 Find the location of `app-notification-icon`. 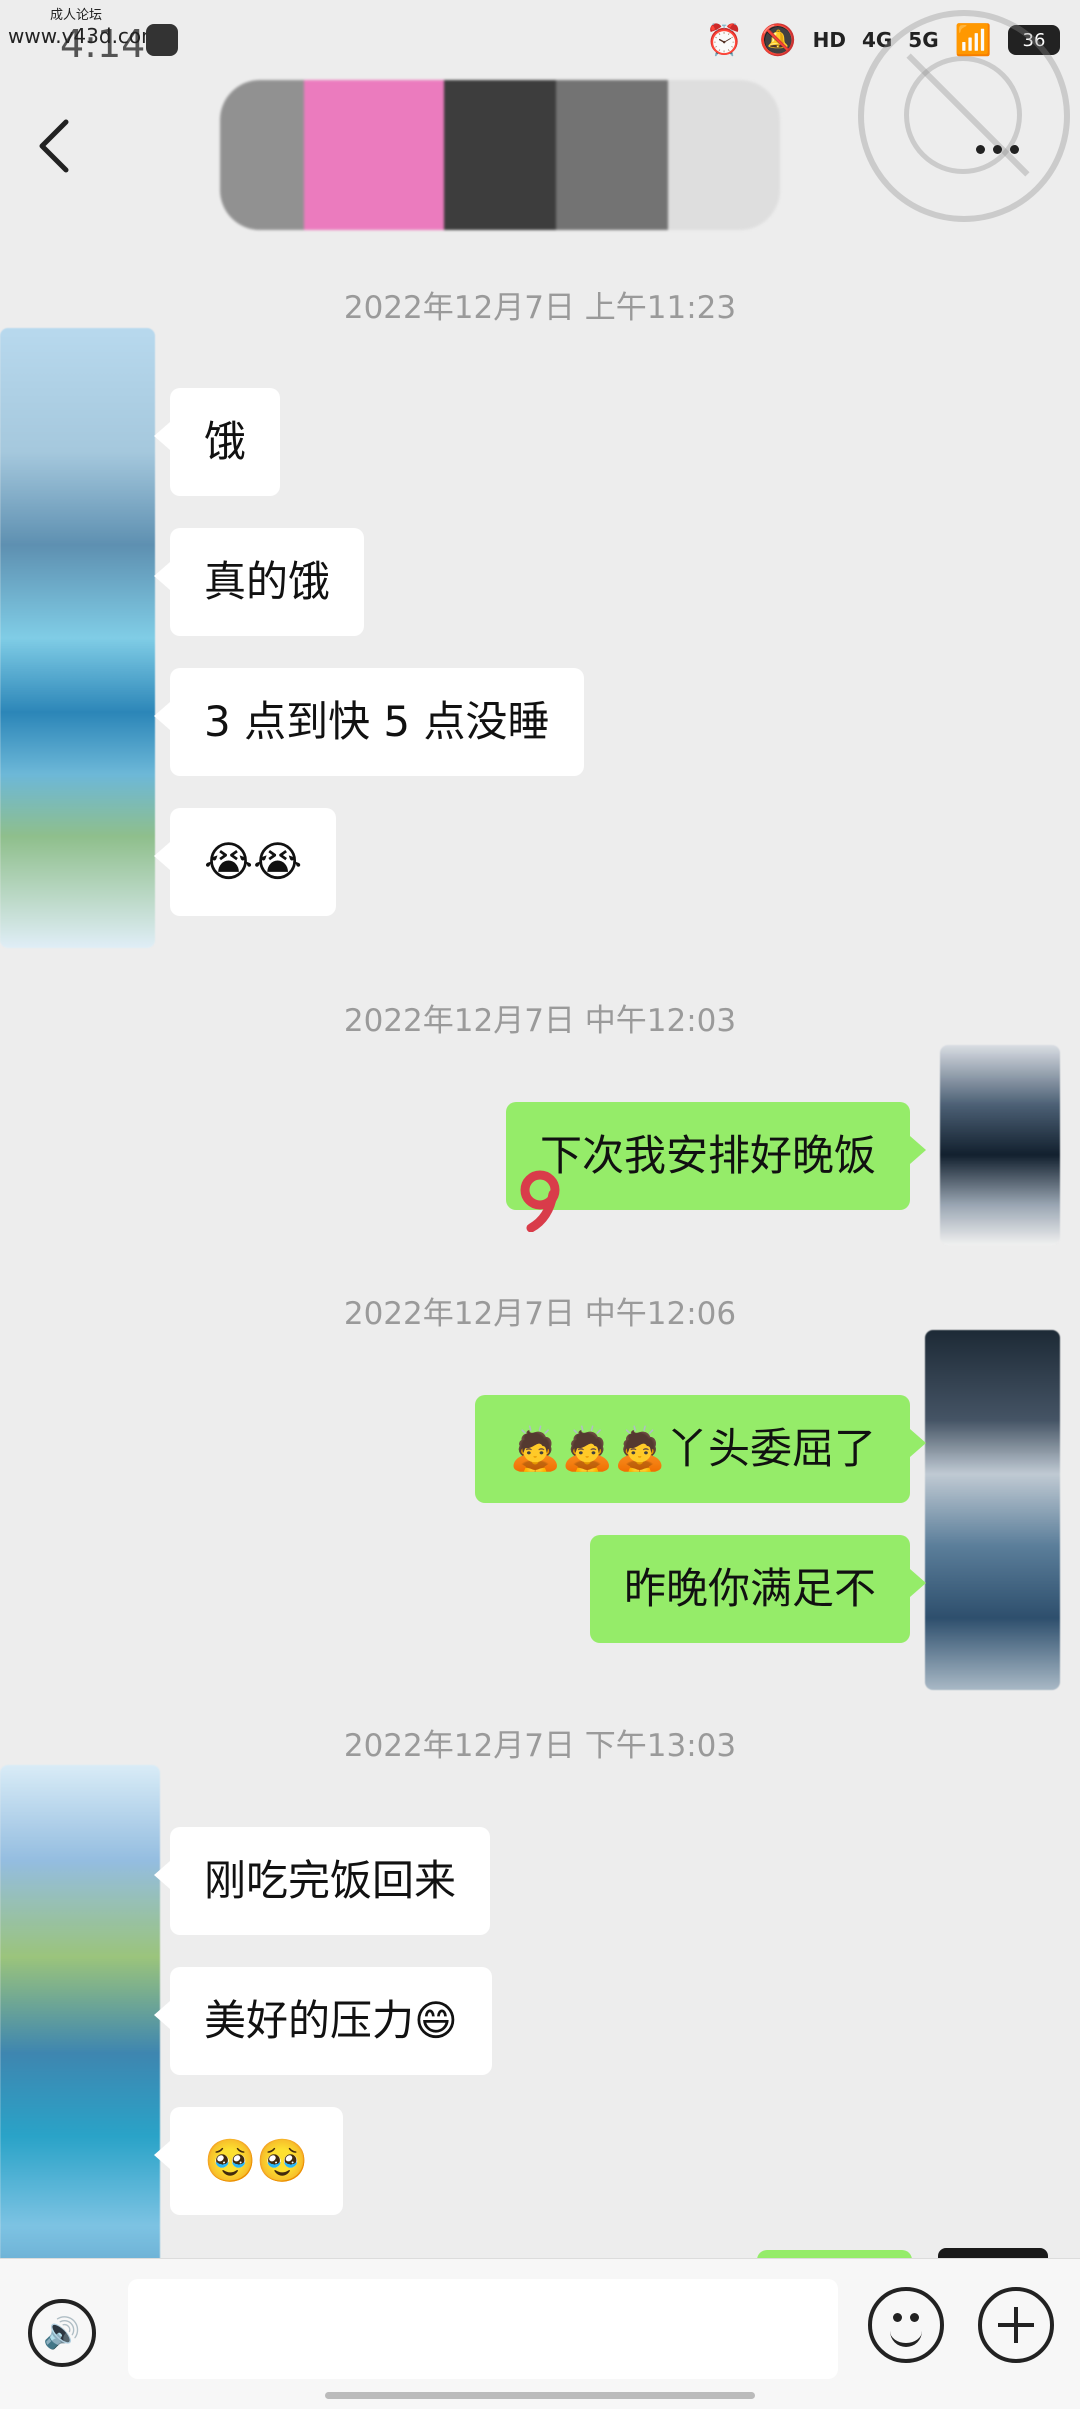

app-notification-icon is located at coordinates (162, 40).